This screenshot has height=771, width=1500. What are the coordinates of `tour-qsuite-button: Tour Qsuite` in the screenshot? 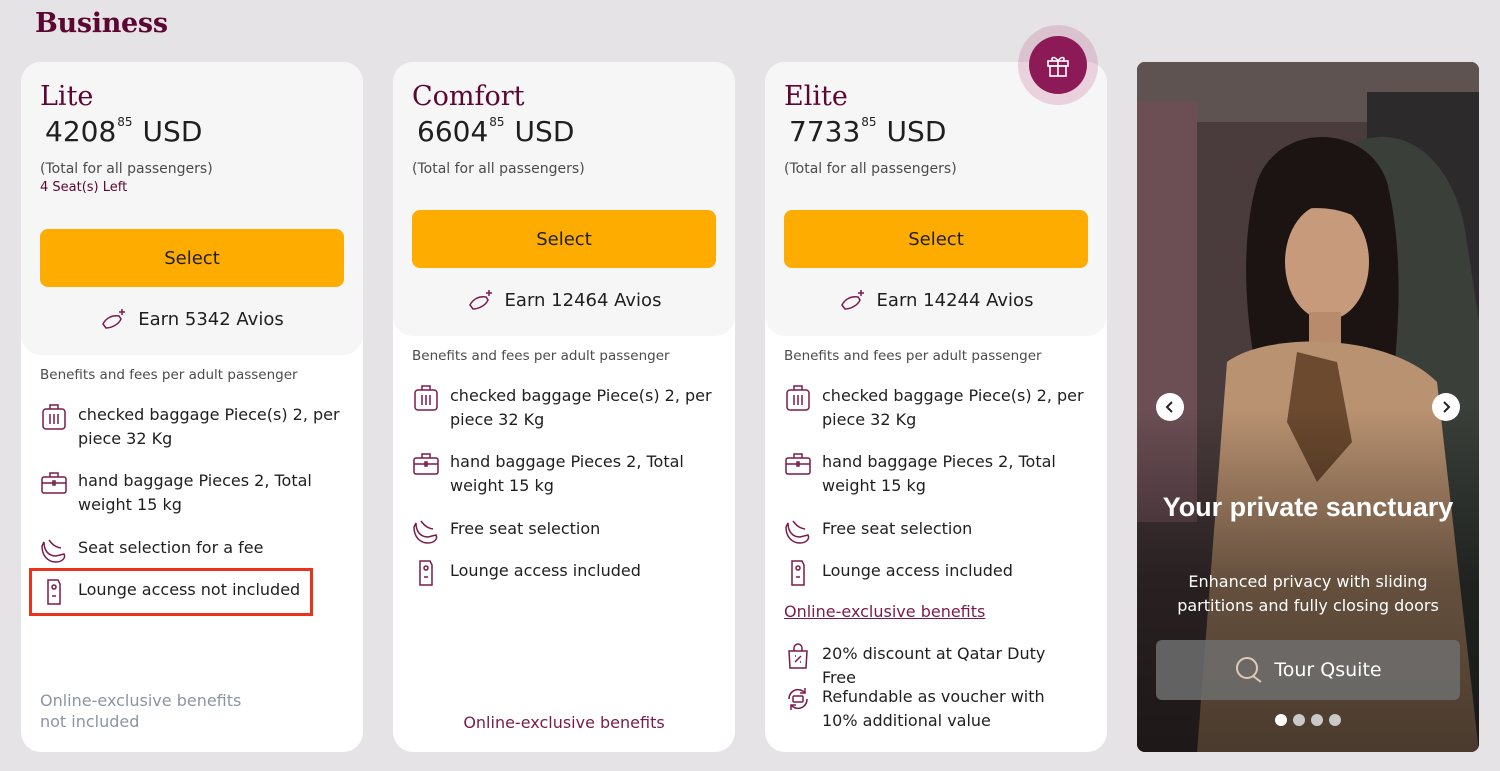 It's located at (1308, 670).